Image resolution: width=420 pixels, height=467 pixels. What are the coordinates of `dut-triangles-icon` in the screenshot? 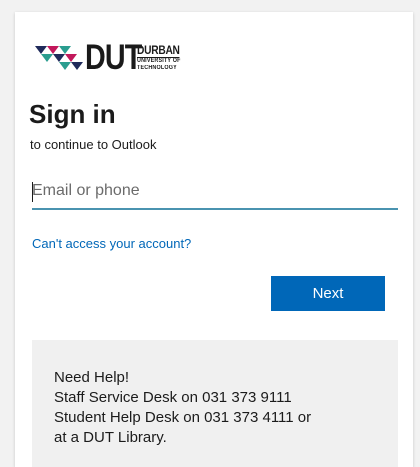 It's located at (59, 58).